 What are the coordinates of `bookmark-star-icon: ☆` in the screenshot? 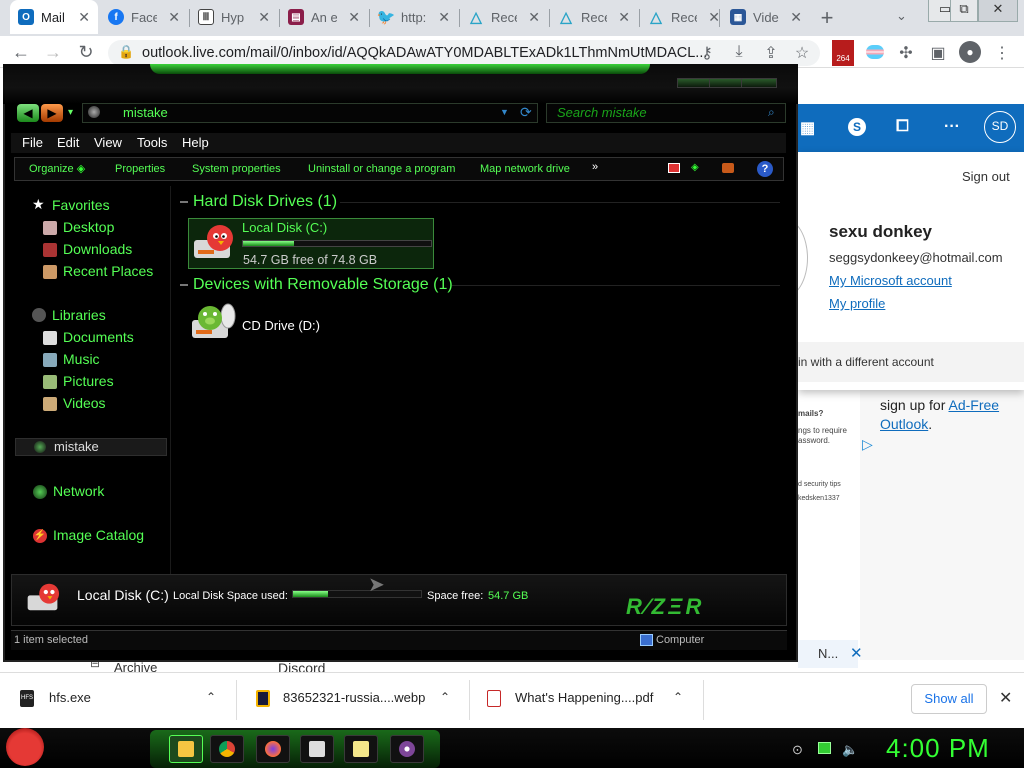 It's located at (802, 53).